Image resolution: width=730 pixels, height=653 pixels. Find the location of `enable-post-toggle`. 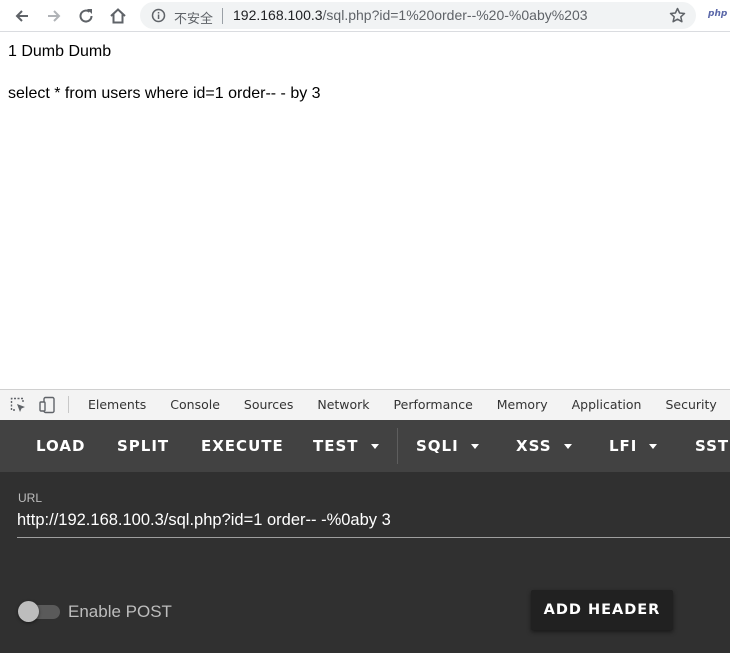

enable-post-toggle is located at coordinates (39, 611).